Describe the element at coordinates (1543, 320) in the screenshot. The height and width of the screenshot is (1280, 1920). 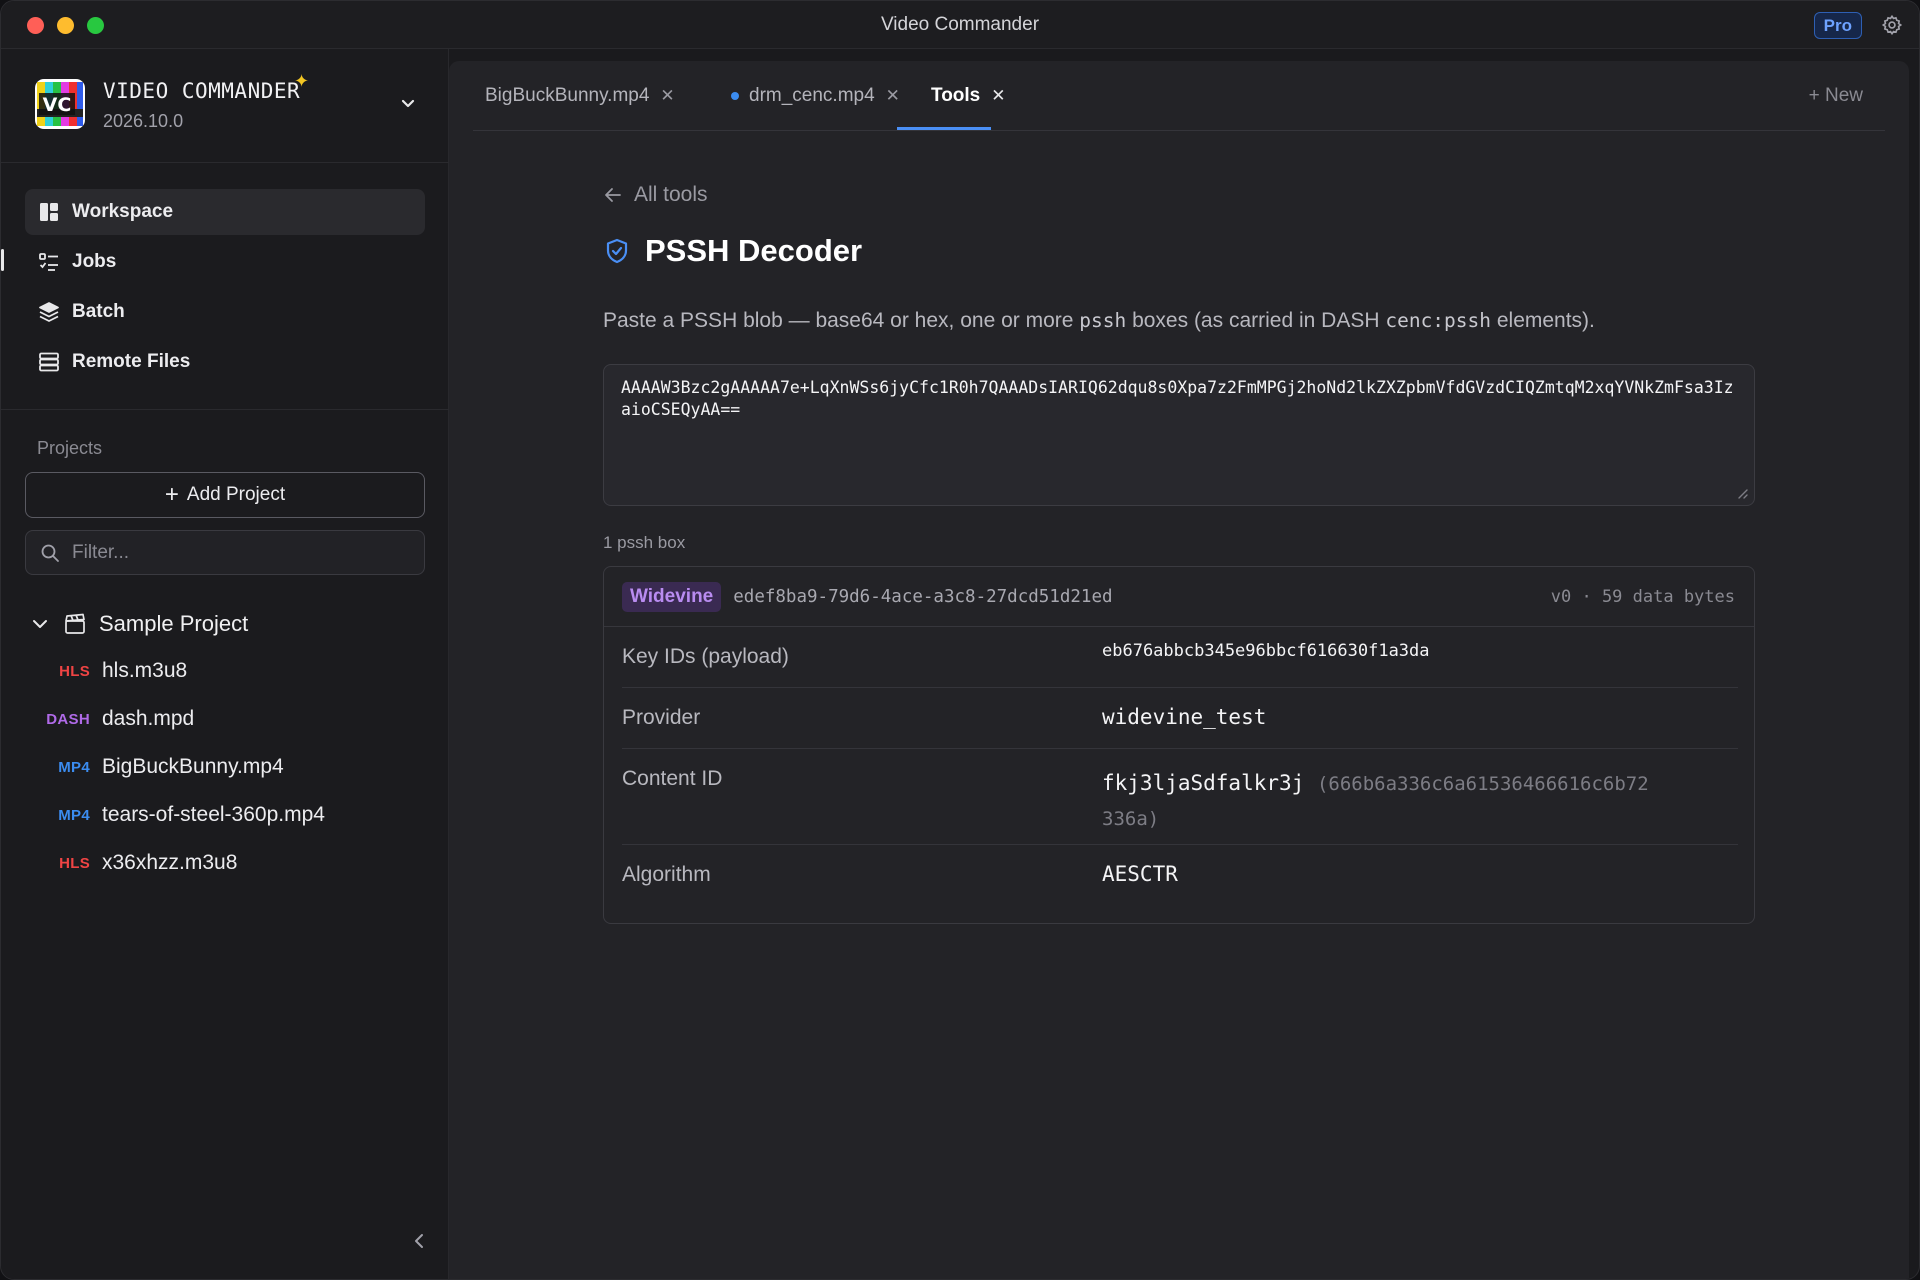
I see `description-text: elements).` at that location.